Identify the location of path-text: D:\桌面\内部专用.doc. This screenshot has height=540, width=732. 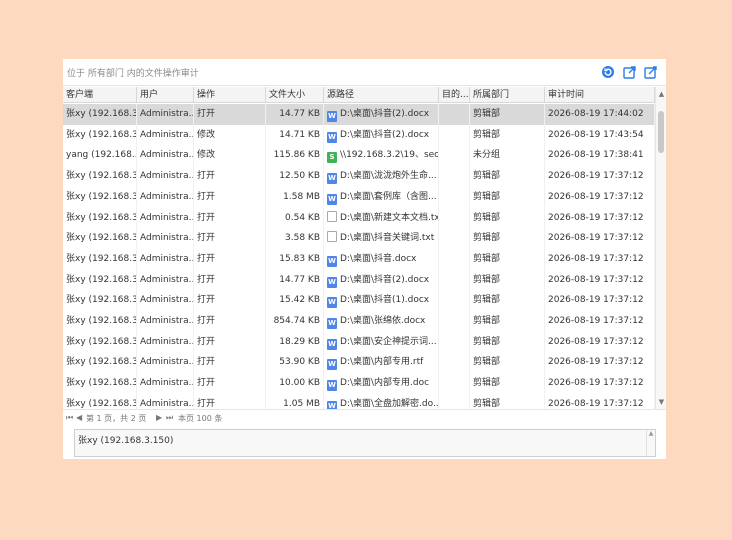
(385, 383).